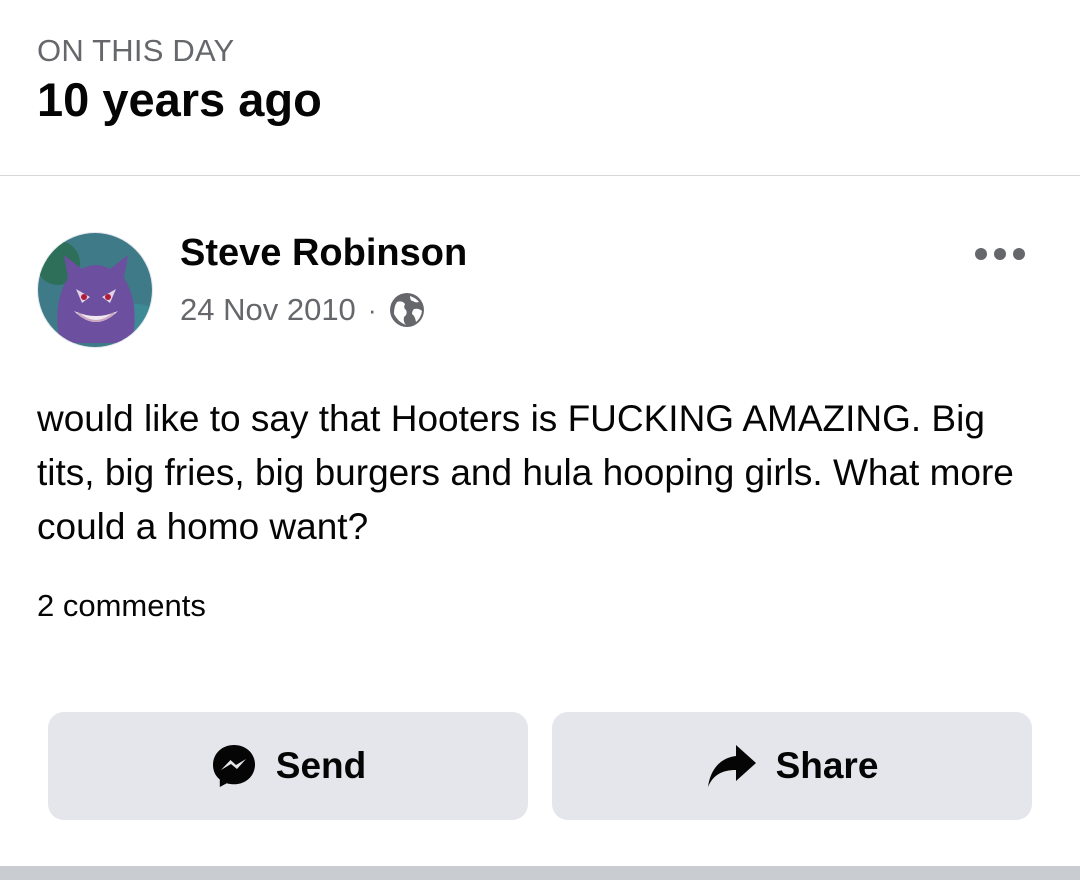 The image size is (1080, 880). What do you see at coordinates (323, 253) in the screenshot?
I see `post-author-name: Steve Robinson` at bounding box center [323, 253].